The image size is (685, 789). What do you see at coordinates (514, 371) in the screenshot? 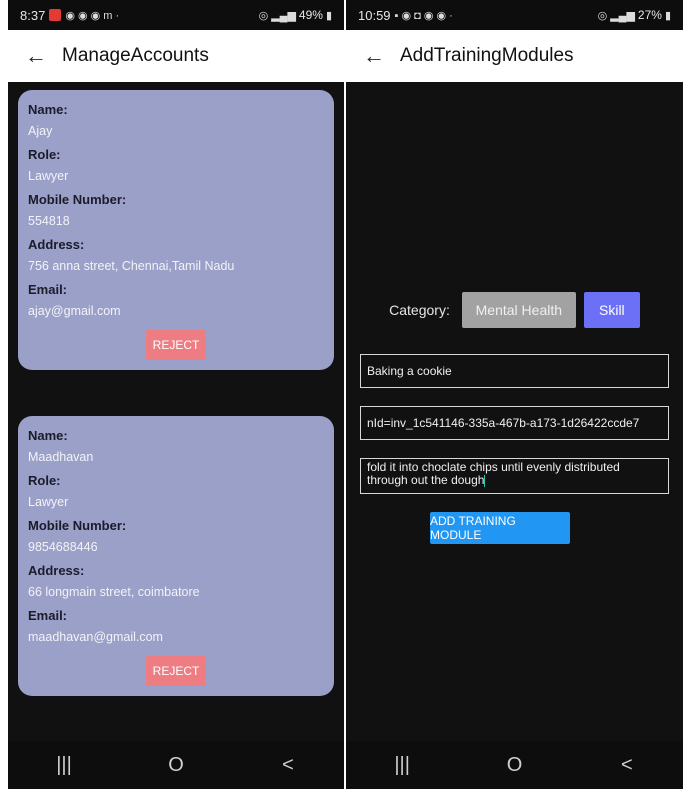
I see `module-title-input: Baking a cookie` at bounding box center [514, 371].